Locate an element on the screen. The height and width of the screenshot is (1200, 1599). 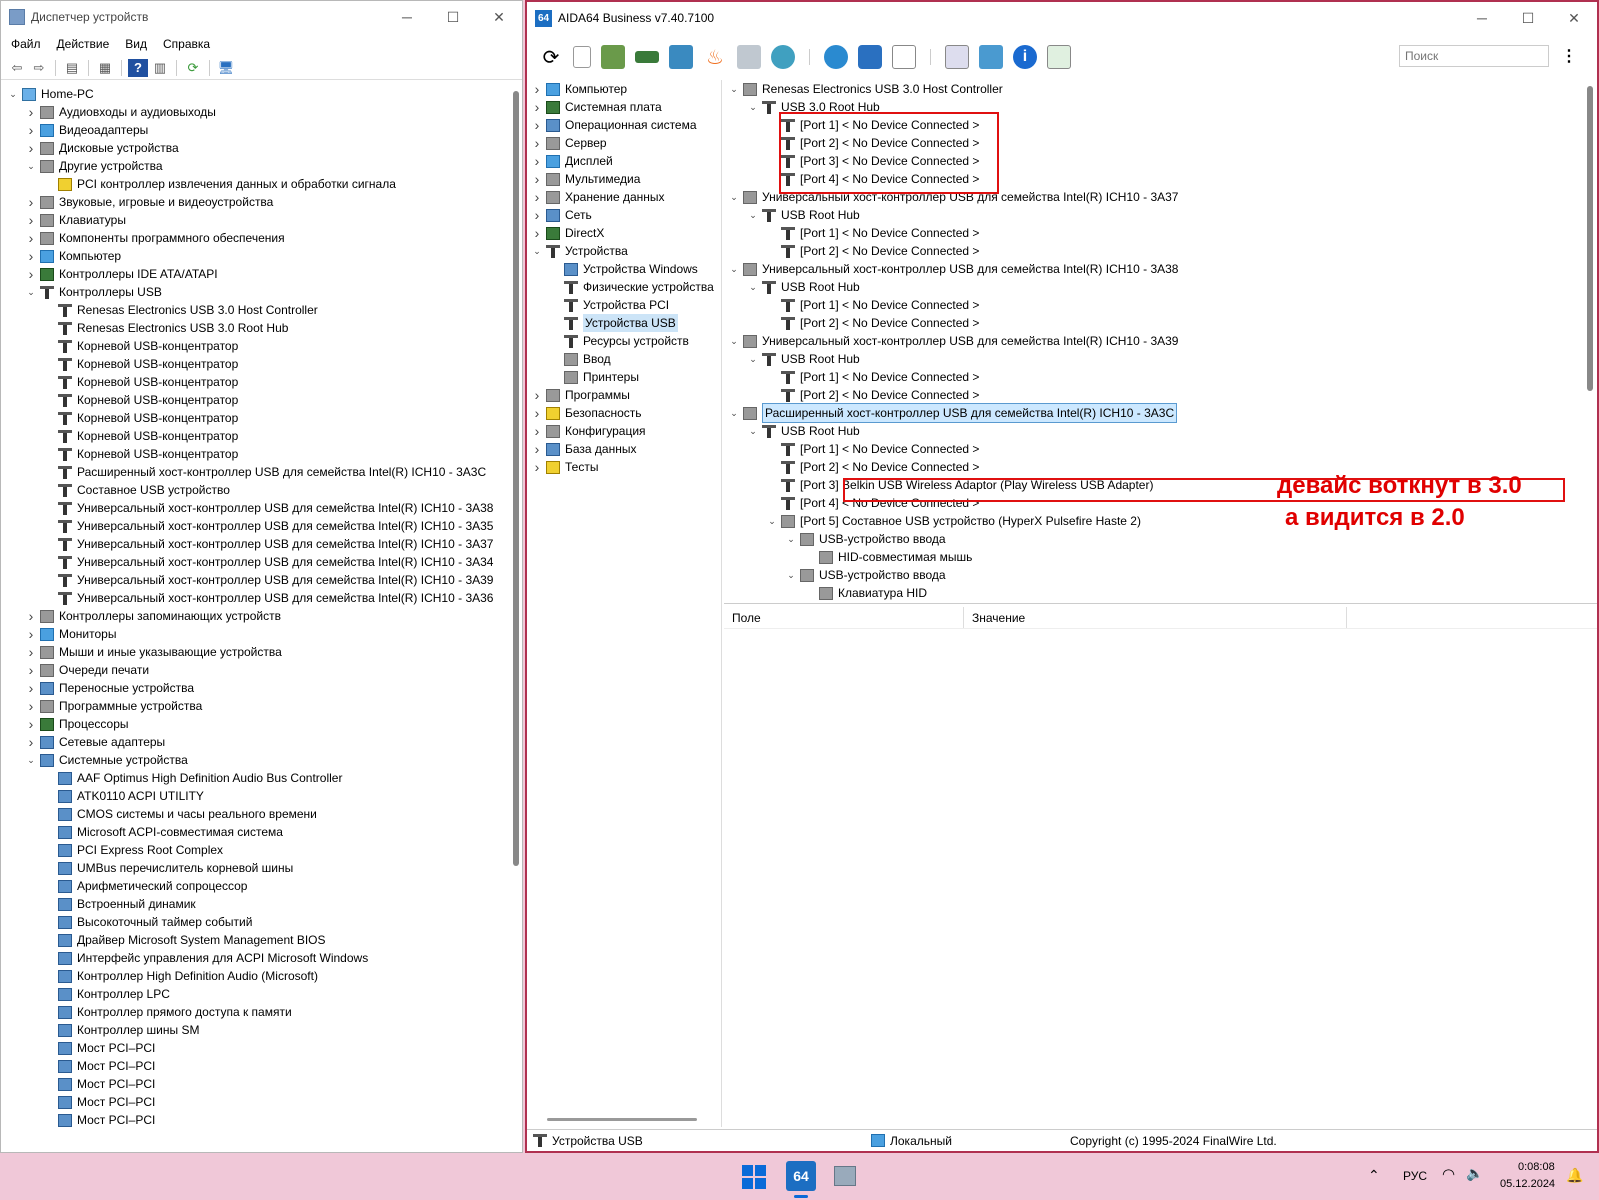
tree-item: Драйвер Microsoft System Management BIOS is located at coordinates (254, 940).